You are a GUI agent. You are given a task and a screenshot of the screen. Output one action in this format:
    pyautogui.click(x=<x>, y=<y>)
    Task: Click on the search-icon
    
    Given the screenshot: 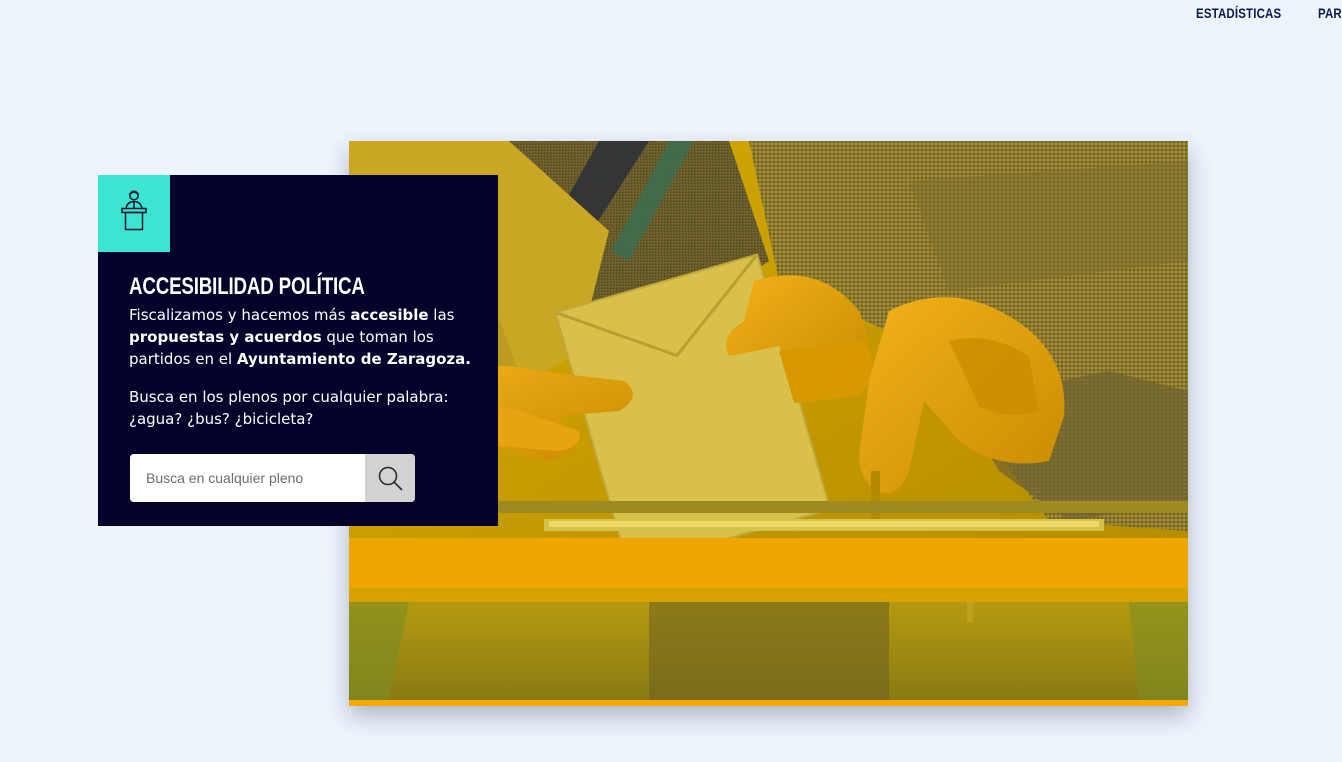 What is the action you would take?
    pyautogui.click(x=390, y=478)
    